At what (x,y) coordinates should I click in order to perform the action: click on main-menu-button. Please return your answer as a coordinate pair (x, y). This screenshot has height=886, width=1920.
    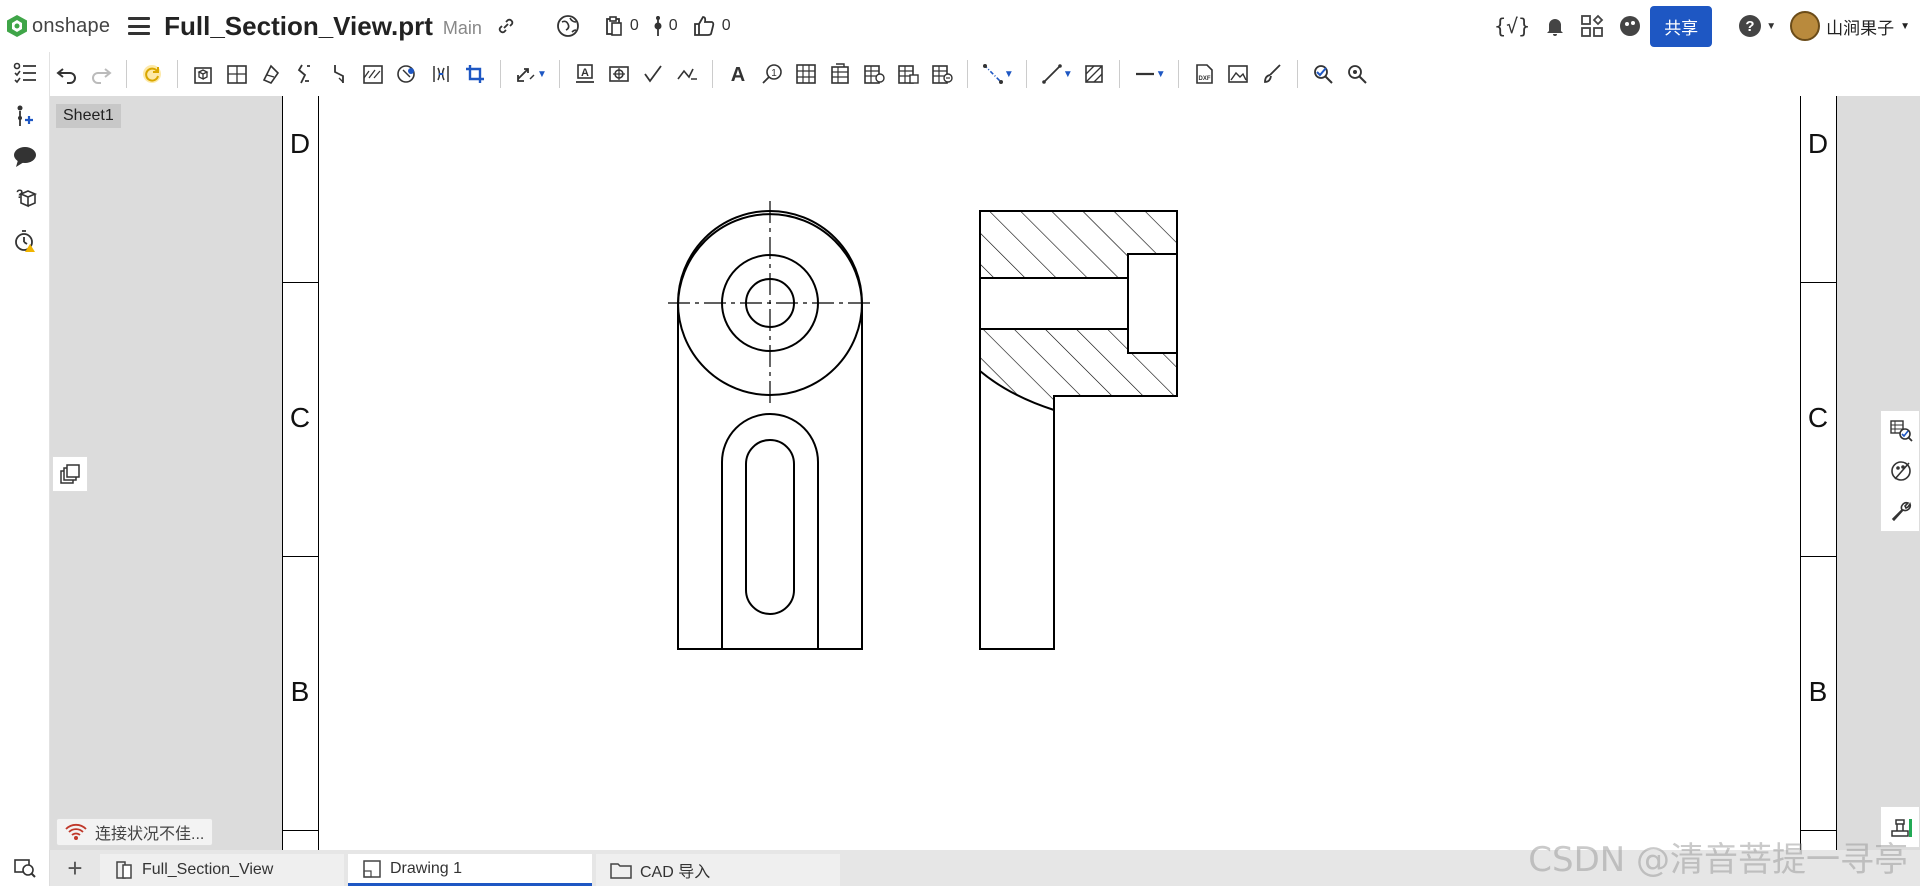
    Looking at the image, I should click on (139, 26).